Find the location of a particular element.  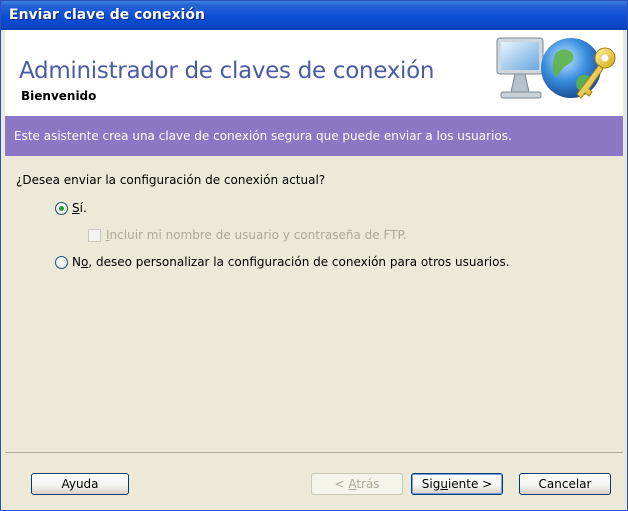

button-bar: Ayuda < Atrás Siguiente > Cancelar is located at coordinates (314, 480).